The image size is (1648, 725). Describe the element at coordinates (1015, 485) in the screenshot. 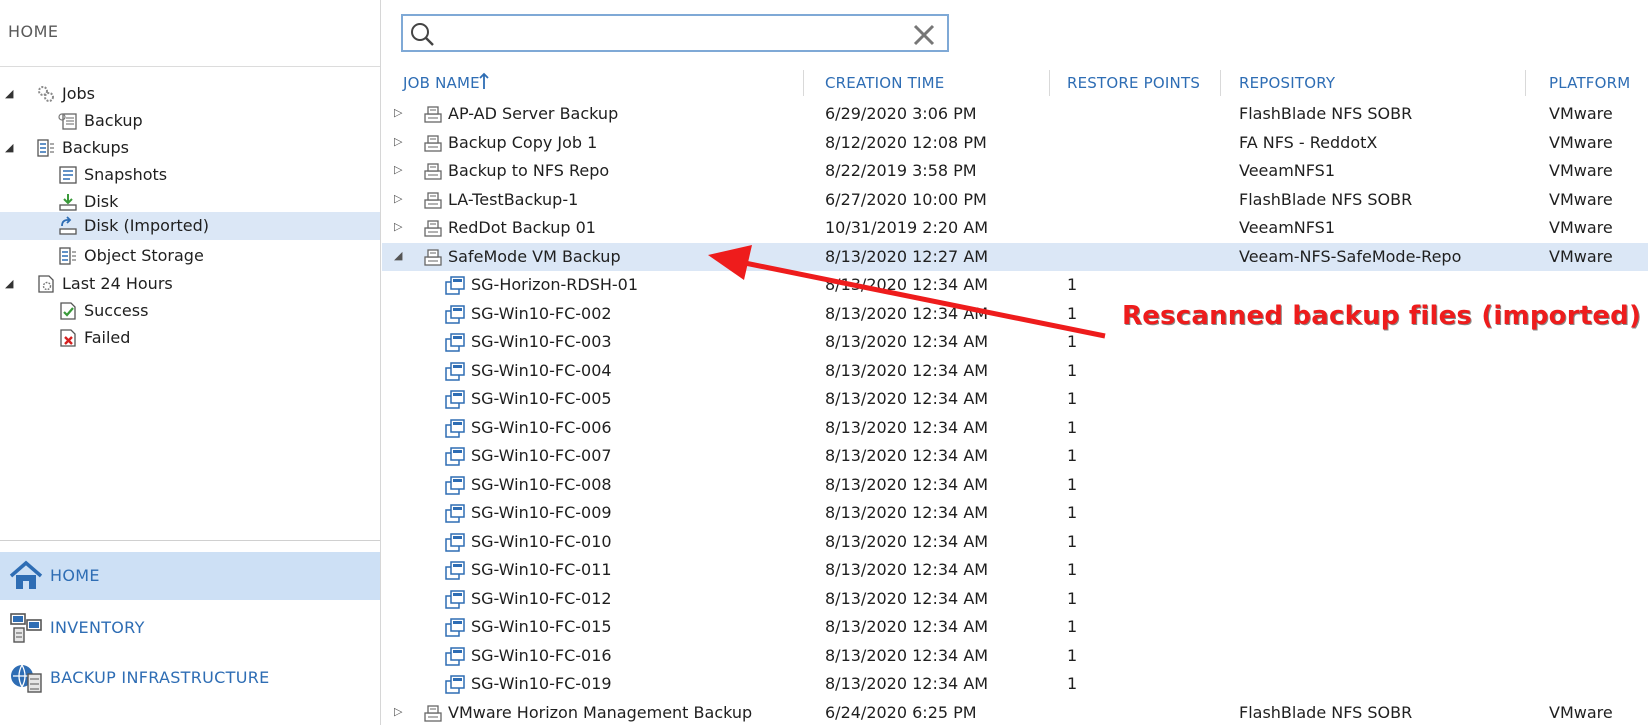

I see `table-row-vm: SG-Win10-FC-008 8/13/2020 12:34 AM 1` at that location.